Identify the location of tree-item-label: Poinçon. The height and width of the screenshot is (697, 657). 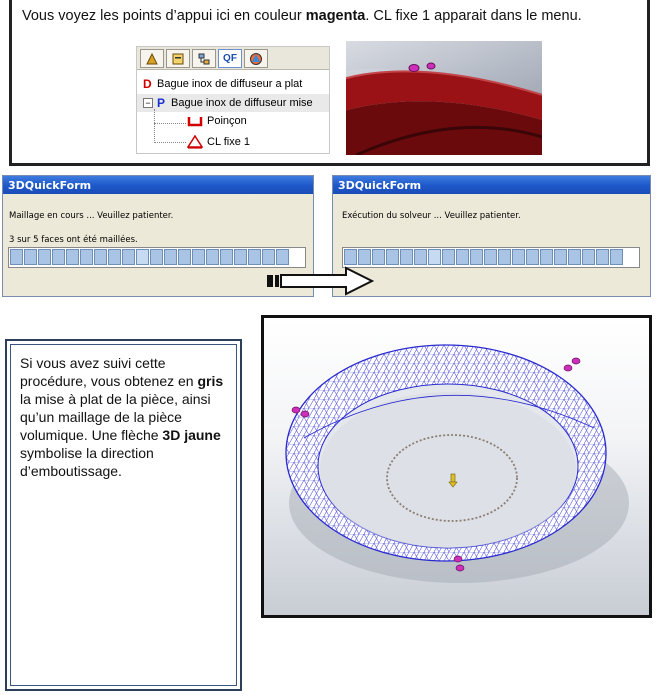
(227, 121).